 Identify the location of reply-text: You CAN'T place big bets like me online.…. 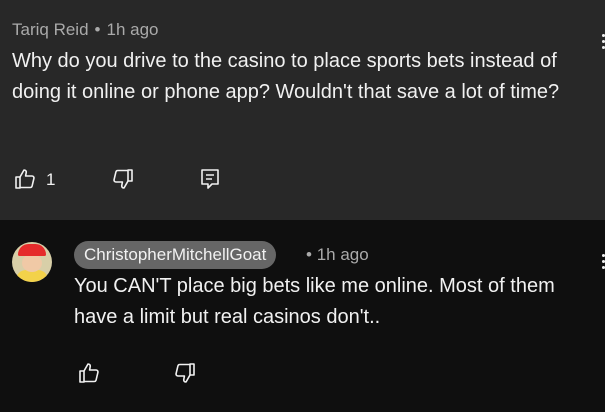
(314, 301).